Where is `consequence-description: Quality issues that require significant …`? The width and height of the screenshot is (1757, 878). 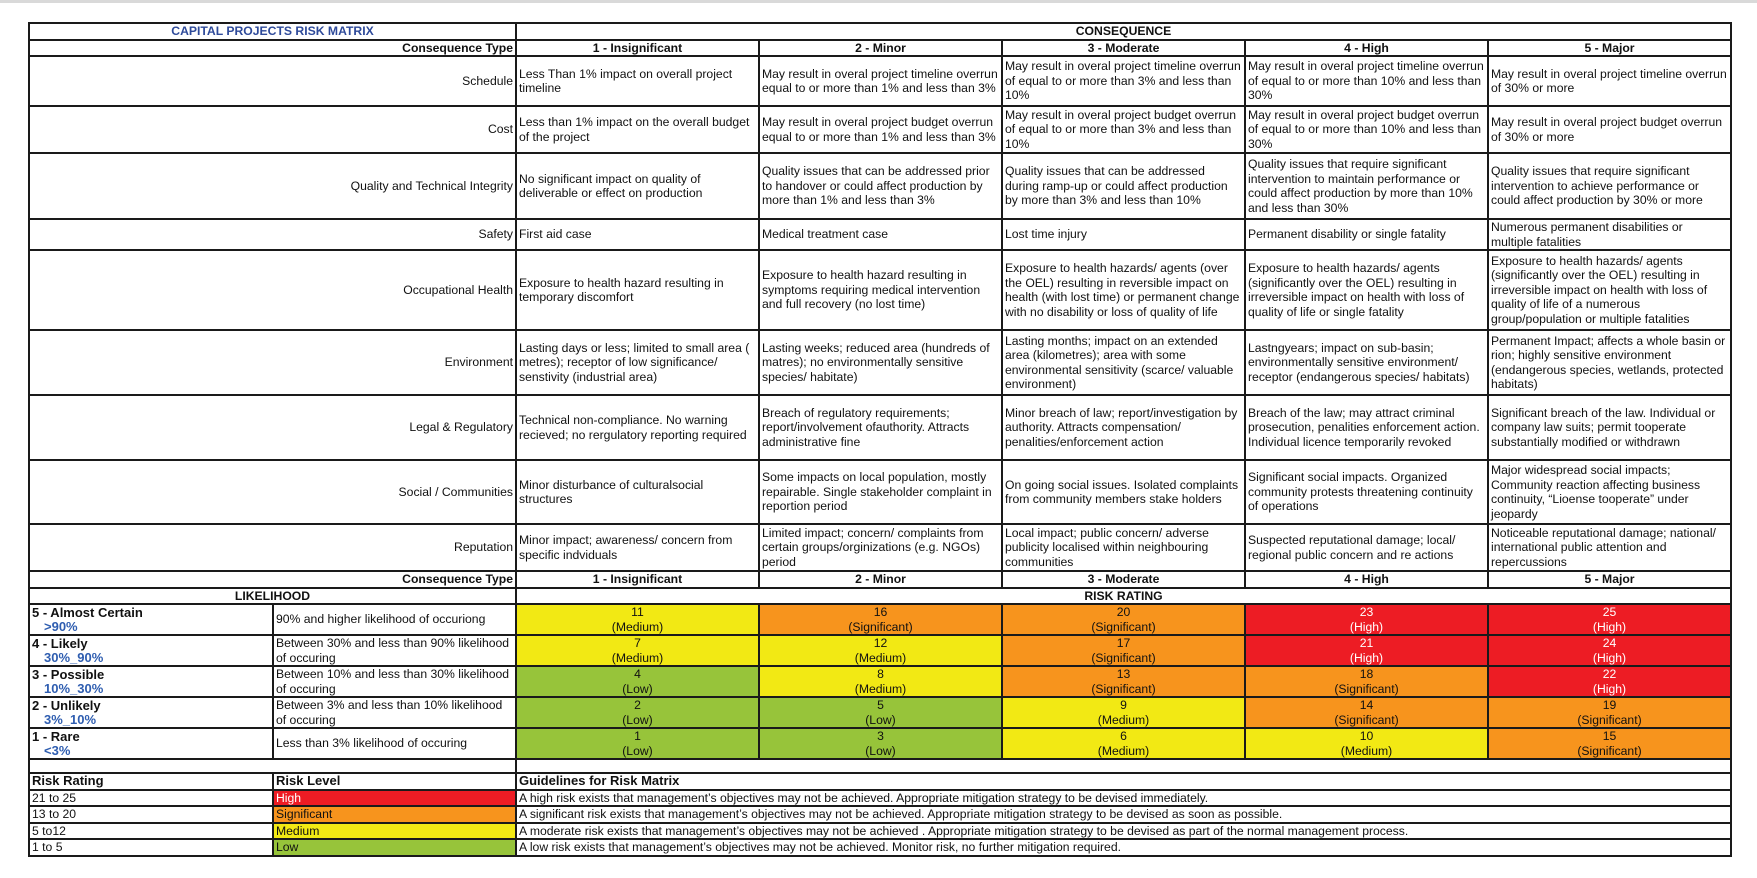 consequence-description: Quality issues that require significant … is located at coordinates (1366, 186).